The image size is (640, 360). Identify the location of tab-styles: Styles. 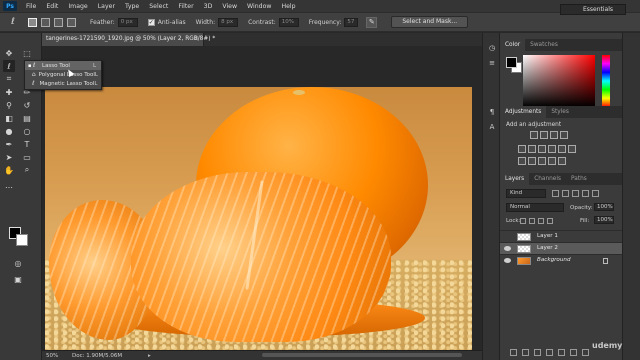
(560, 112).